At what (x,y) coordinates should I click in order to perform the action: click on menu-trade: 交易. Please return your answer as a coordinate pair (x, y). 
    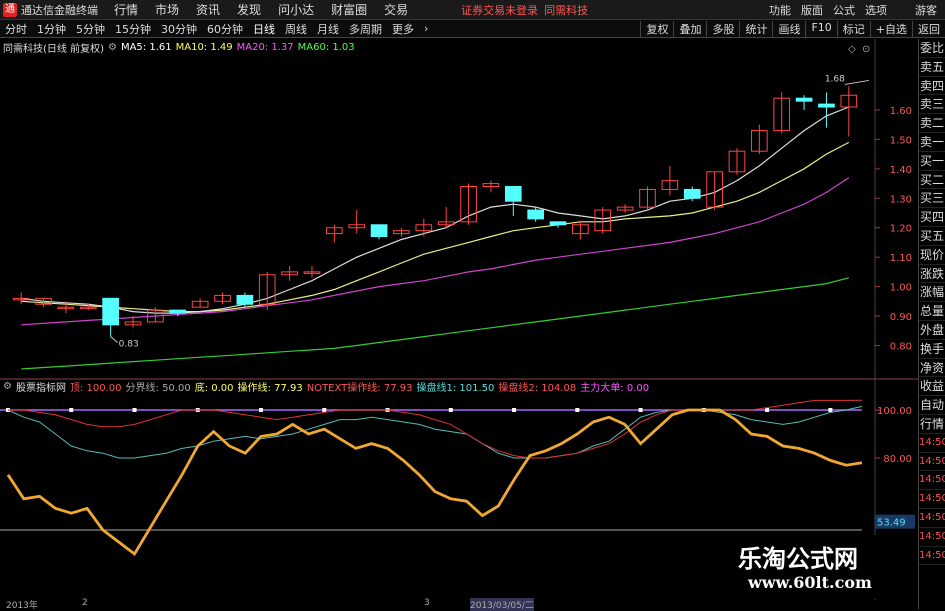
    Looking at the image, I should click on (396, 9).